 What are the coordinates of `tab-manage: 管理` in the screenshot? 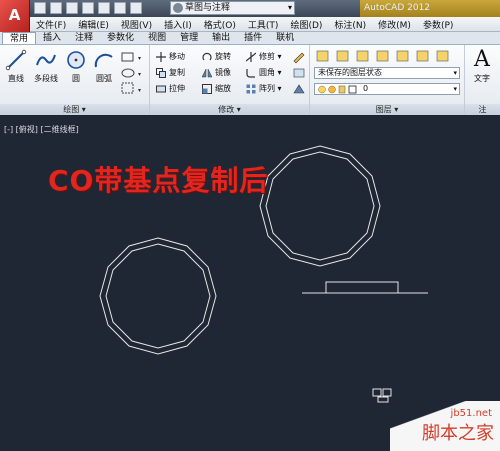 It's located at (189, 38).